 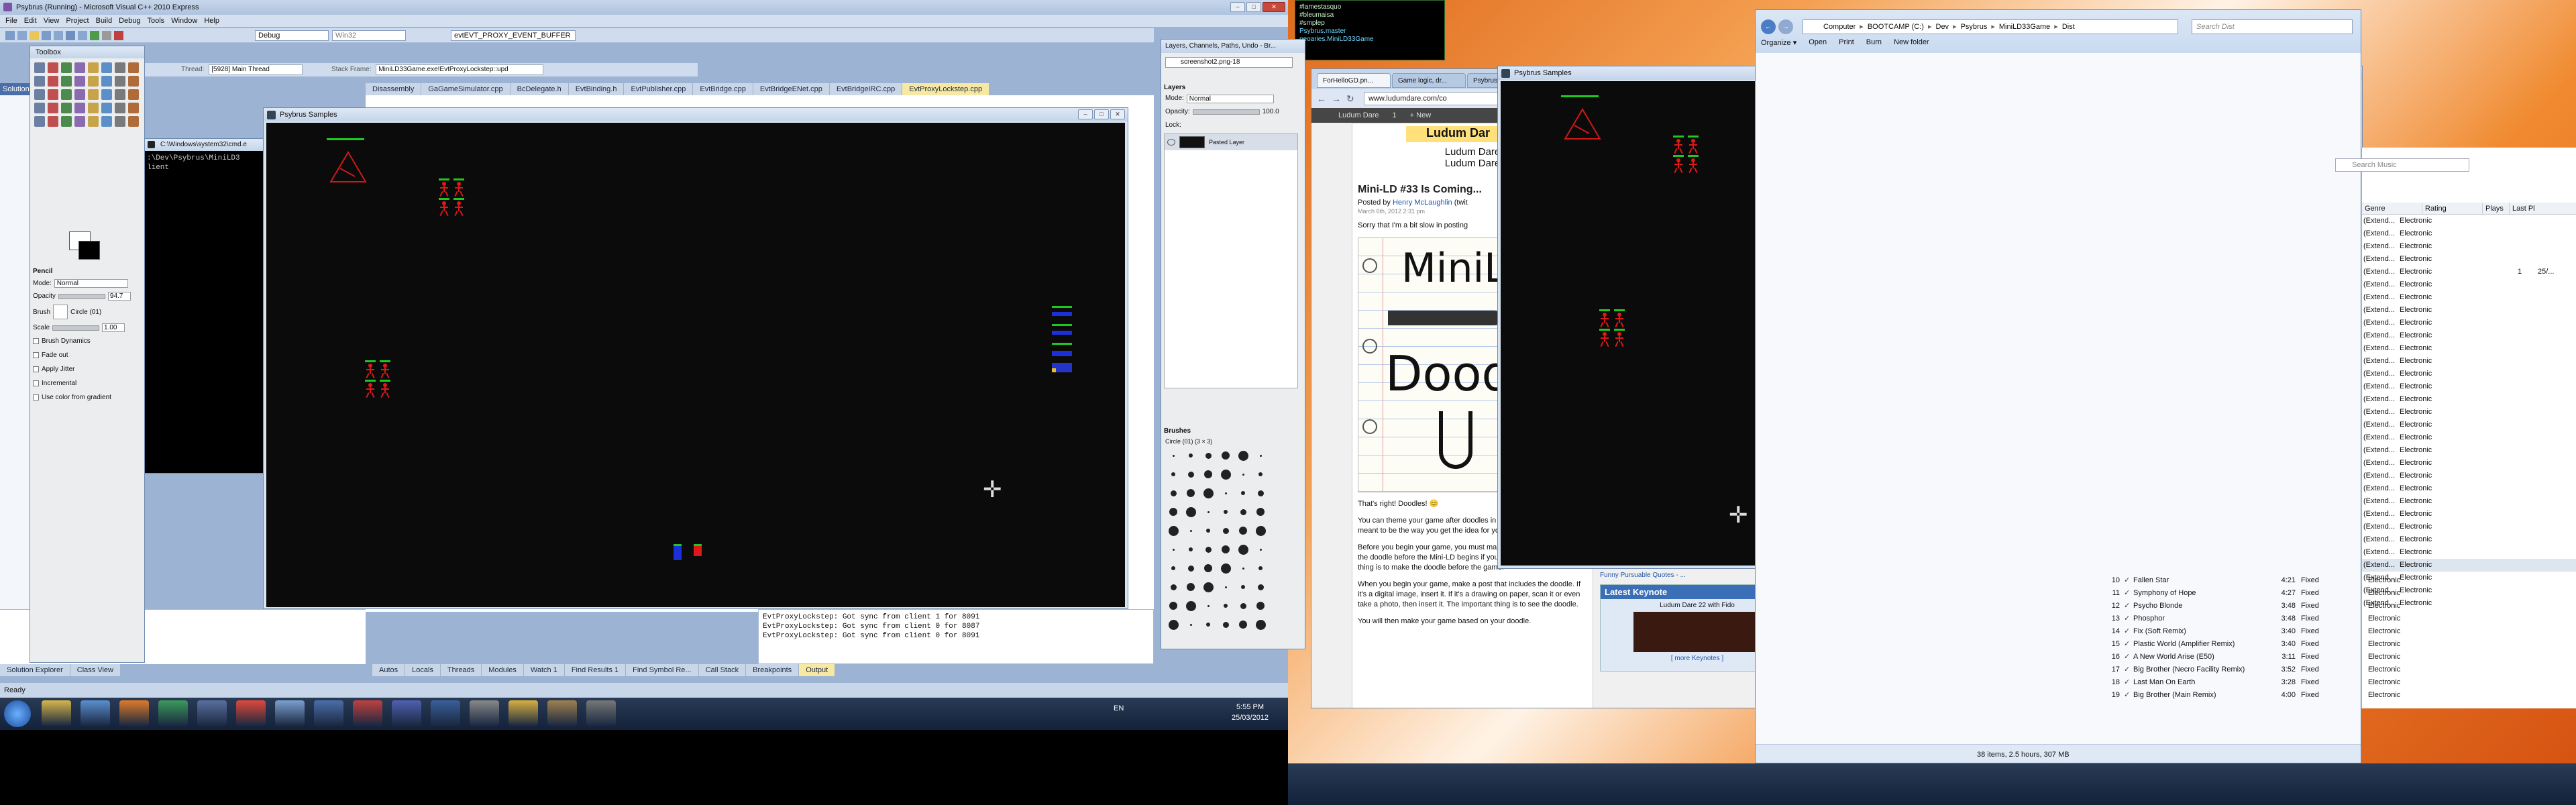 I want to click on layer-mode-select: Normal, so click(x=1230, y=99).